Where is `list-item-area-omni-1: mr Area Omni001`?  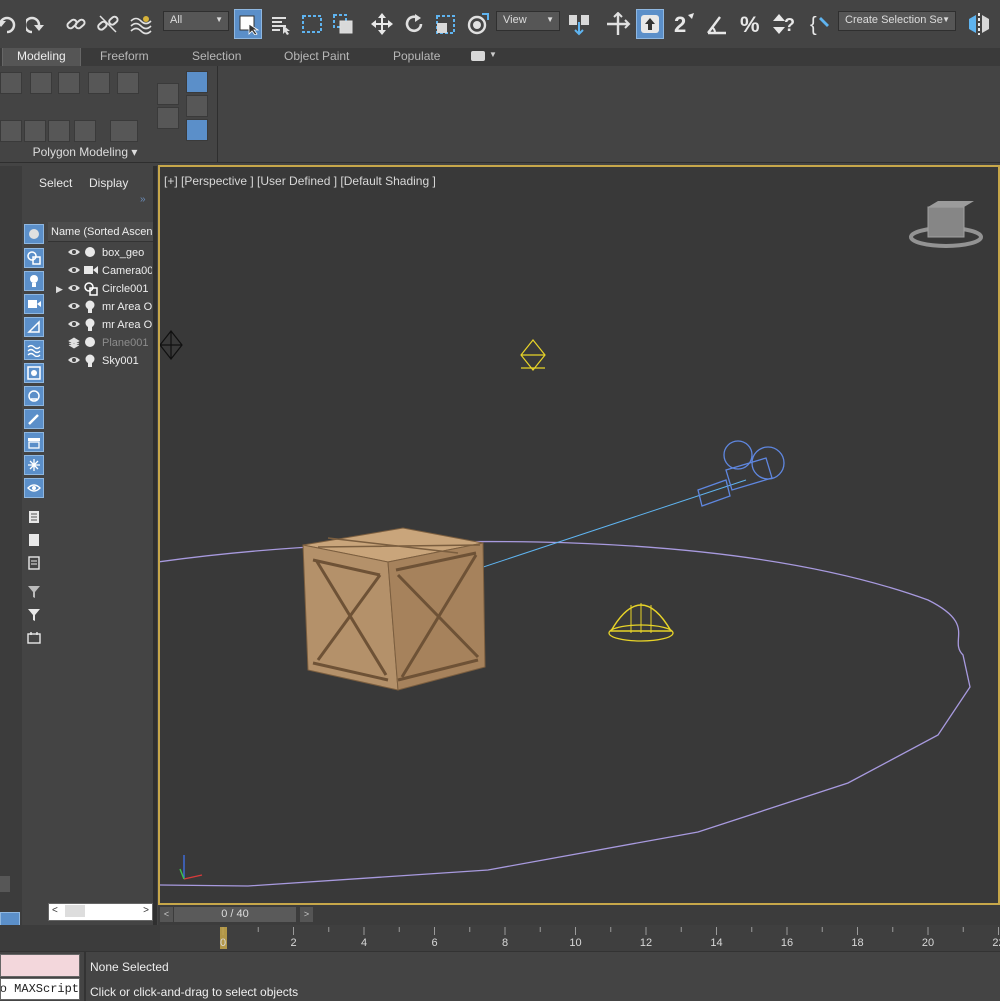
list-item-area-omni-1: mr Area Omni001 is located at coordinates (100, 307).